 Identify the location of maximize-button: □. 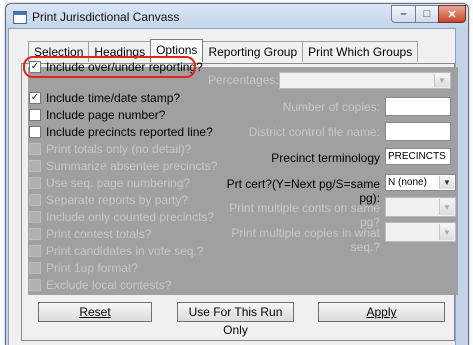
(427, 14).